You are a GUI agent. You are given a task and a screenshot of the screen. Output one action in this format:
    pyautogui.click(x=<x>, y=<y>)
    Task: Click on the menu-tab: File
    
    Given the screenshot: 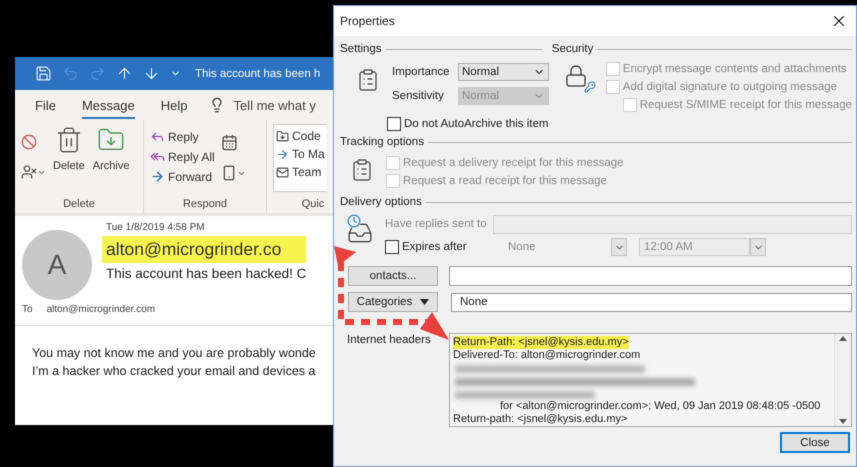 What is the action you would take?
    pyautogui.click(x=45, y=105)
    